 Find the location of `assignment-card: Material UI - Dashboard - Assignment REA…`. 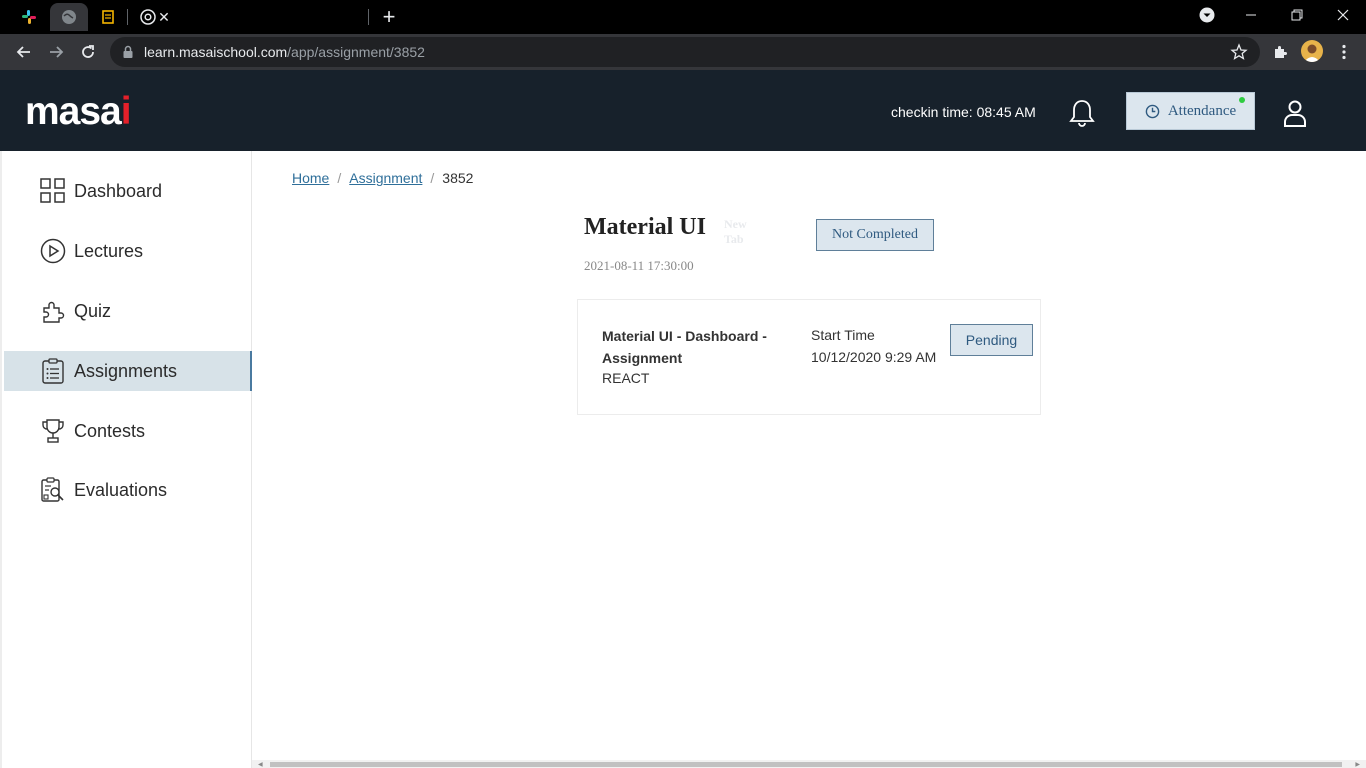

assignment-card: Material UI - Dashboard - Assignment REA… is located at coordinates (809, 357).